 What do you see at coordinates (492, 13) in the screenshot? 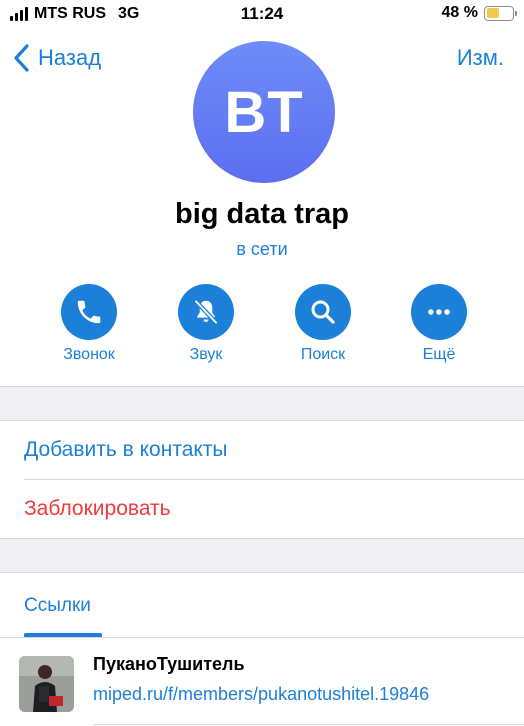
I see `battery-fill` at bounding box center [492, 13].